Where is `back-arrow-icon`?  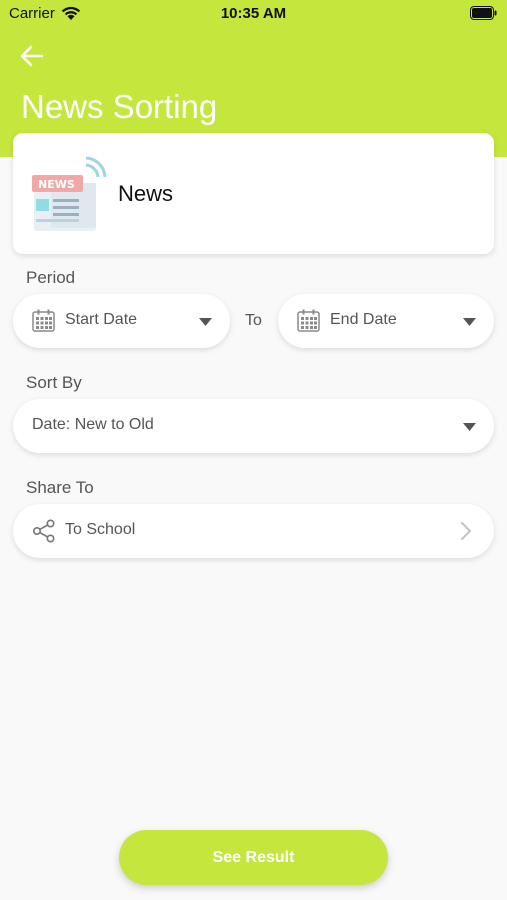
back-arrow-icon is located at coordinates (32, 56).